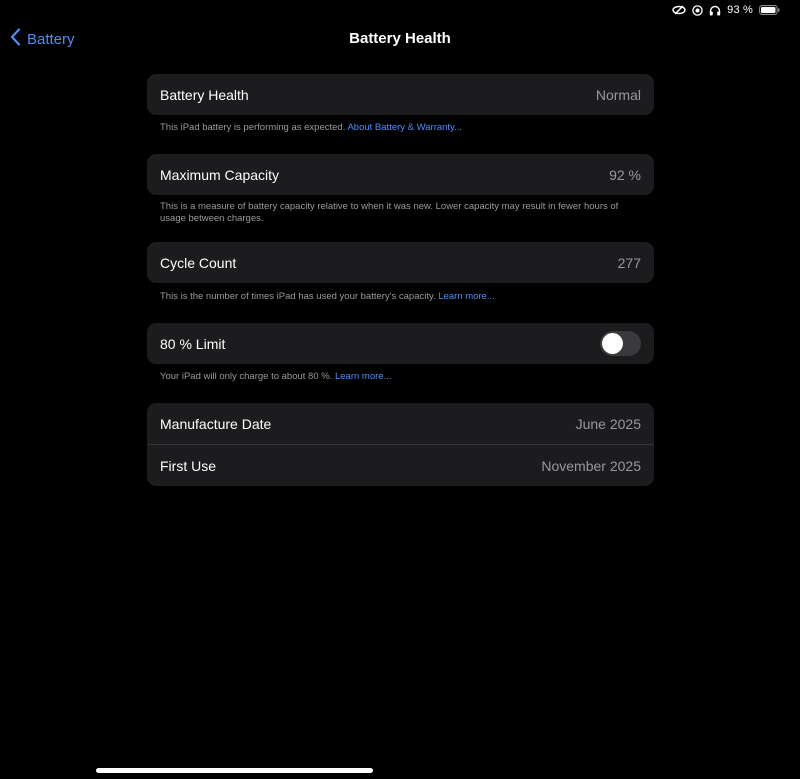  What do you see at coordinates (618, 94) in the screenshot?
I see `battery-health-value: Normal` at bounding box center [618, 94].